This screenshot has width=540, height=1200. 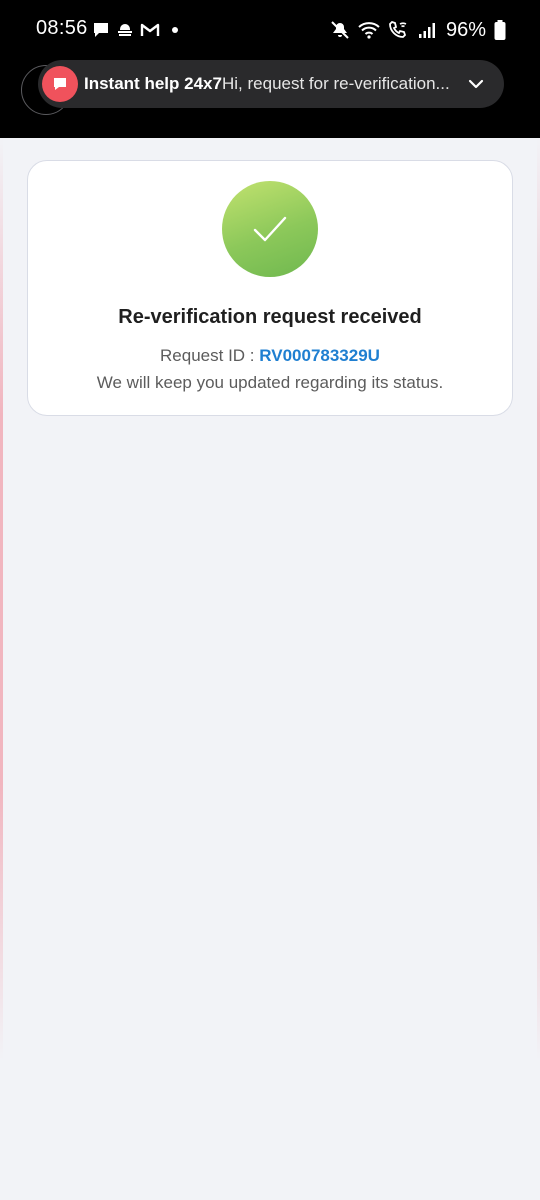 I want to click on request-id-line: Request ID : RV000783329U, so click(x=270, y=356).